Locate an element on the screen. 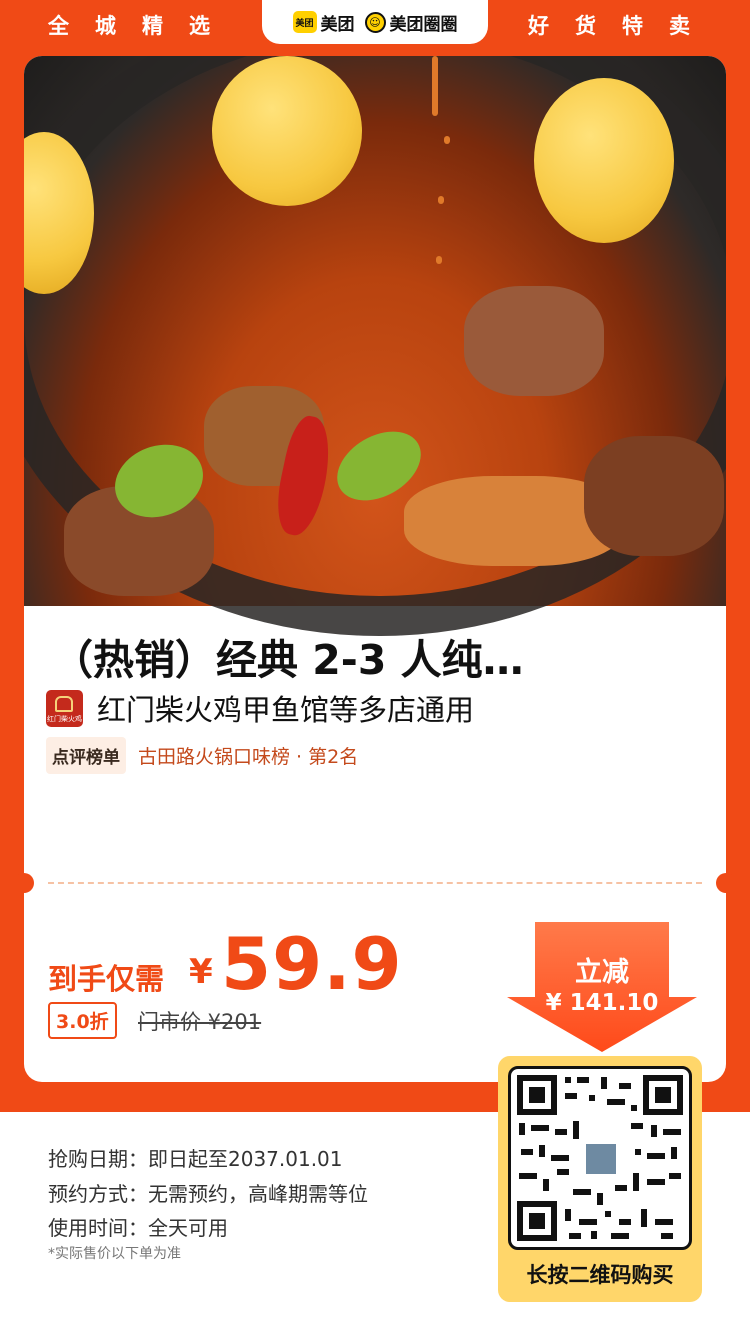 Image resolution: width=750 pixels, height=1334 pixels. qr-center-logo is located at coordinates (601, 1159).